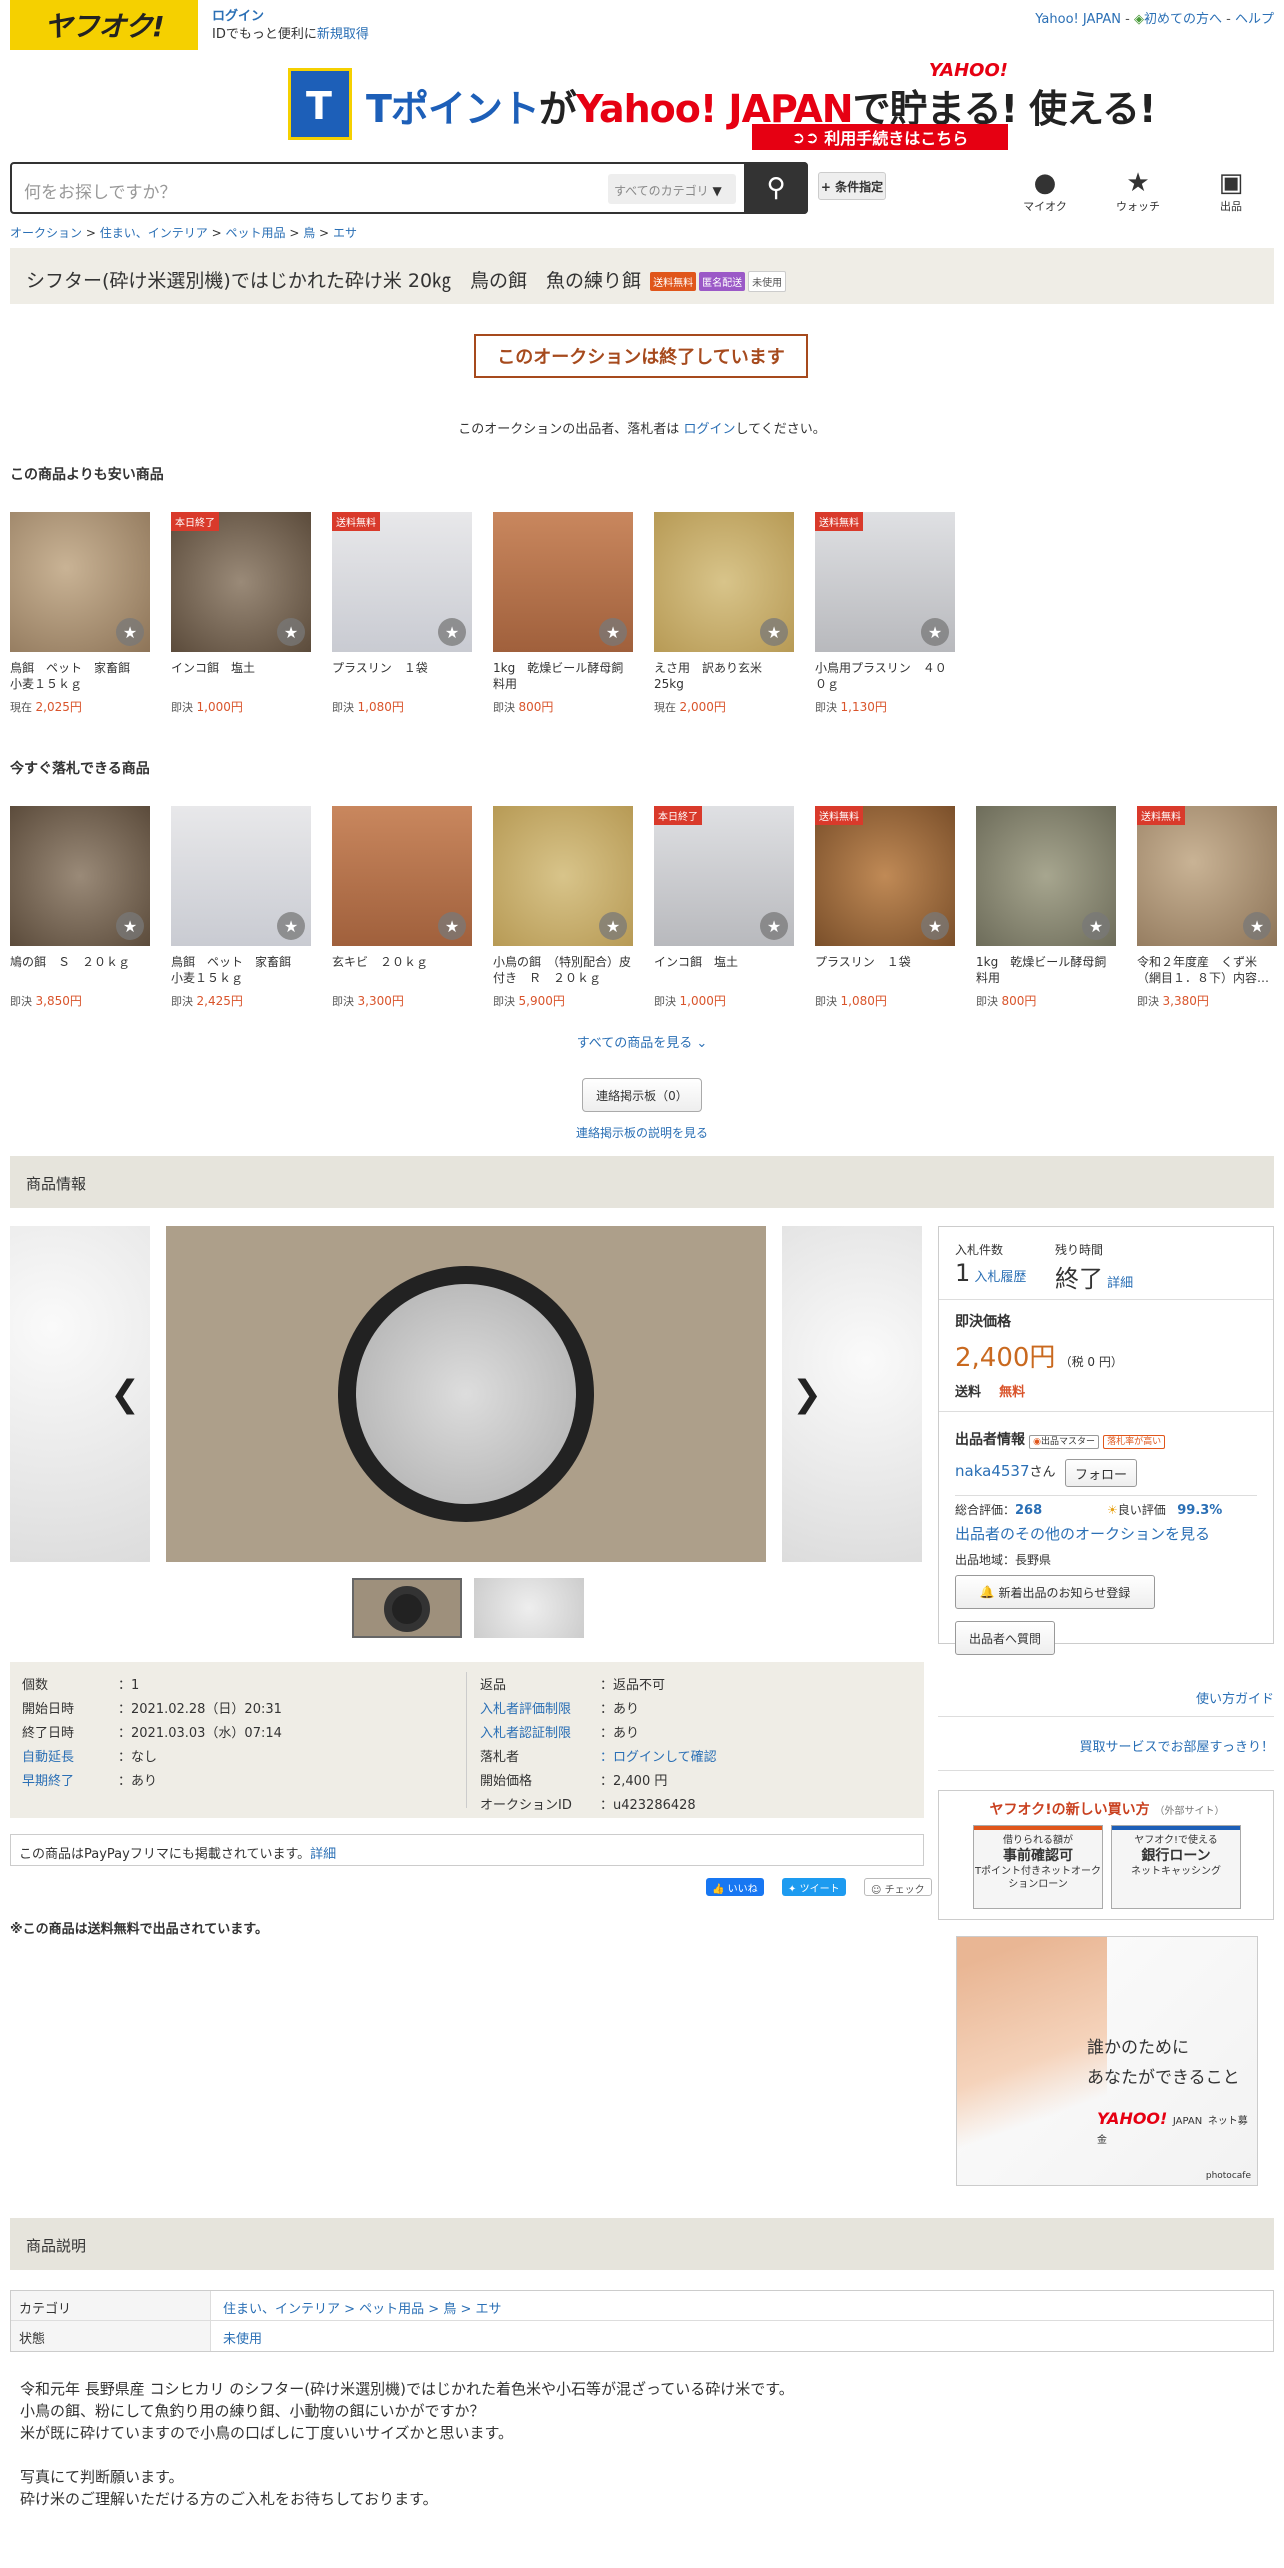 This screenshot has width=1284, height=2568. I want to click on login-link: ログイン, so click(290, 17).